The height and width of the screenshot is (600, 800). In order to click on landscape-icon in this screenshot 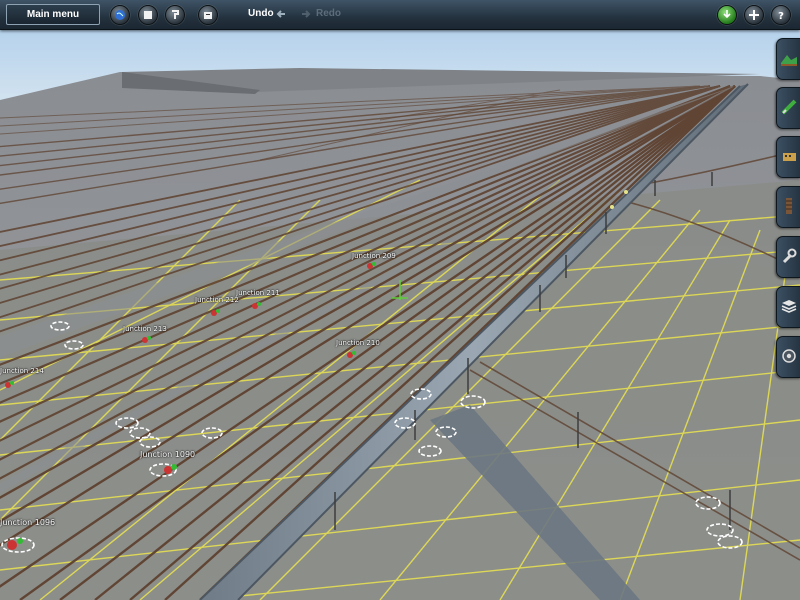, I will do `click(789, 60)`.